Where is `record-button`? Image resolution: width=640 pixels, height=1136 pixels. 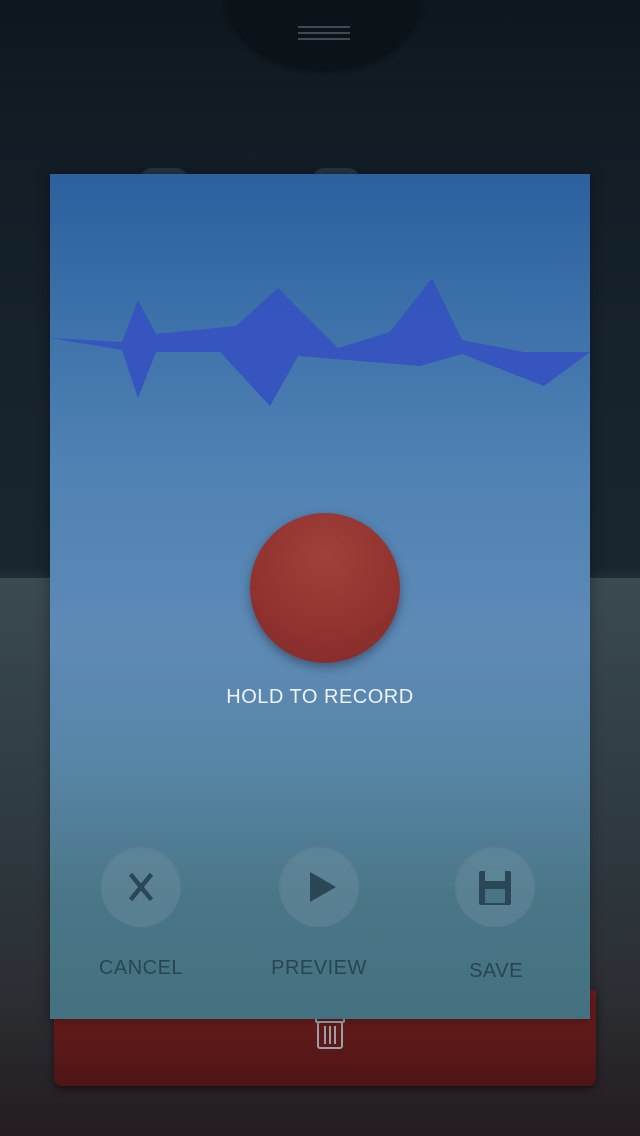
record-button is located at coordinates (325, 588).